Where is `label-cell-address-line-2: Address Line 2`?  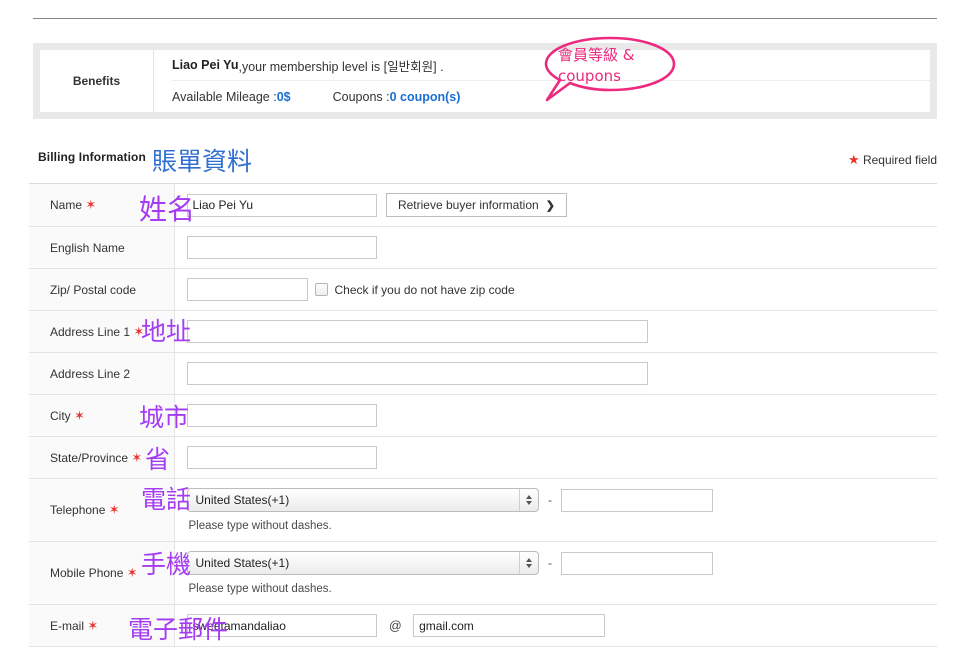 label-cell-address-line-2: Address Line 2 is located at coordinates (102, 373).